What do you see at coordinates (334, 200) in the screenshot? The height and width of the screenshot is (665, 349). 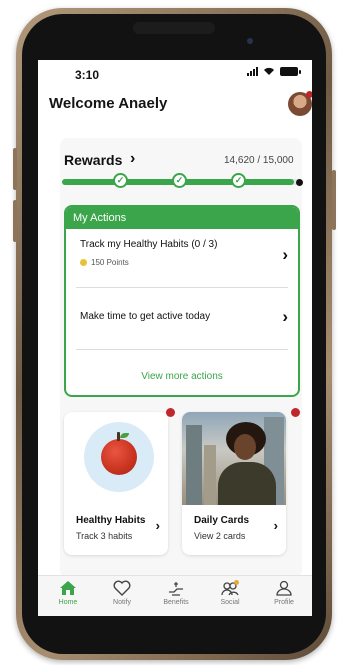 I see `power-button` at bounding box center [334, 200].